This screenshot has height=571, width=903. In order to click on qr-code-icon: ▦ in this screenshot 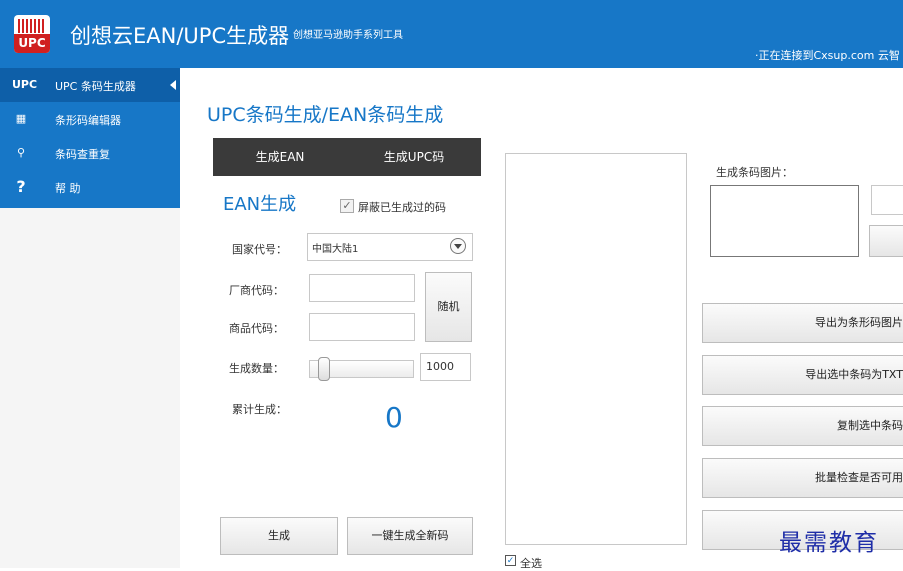, I will do `click(21, 118)`.